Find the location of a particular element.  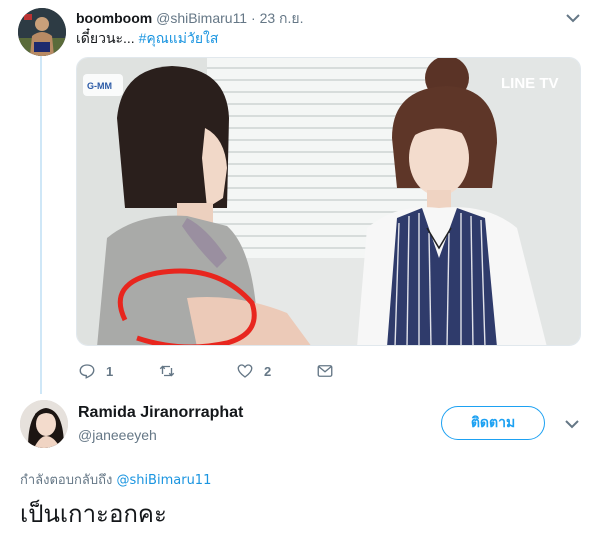

thread-connector-line is located at coordinates (41, 225).